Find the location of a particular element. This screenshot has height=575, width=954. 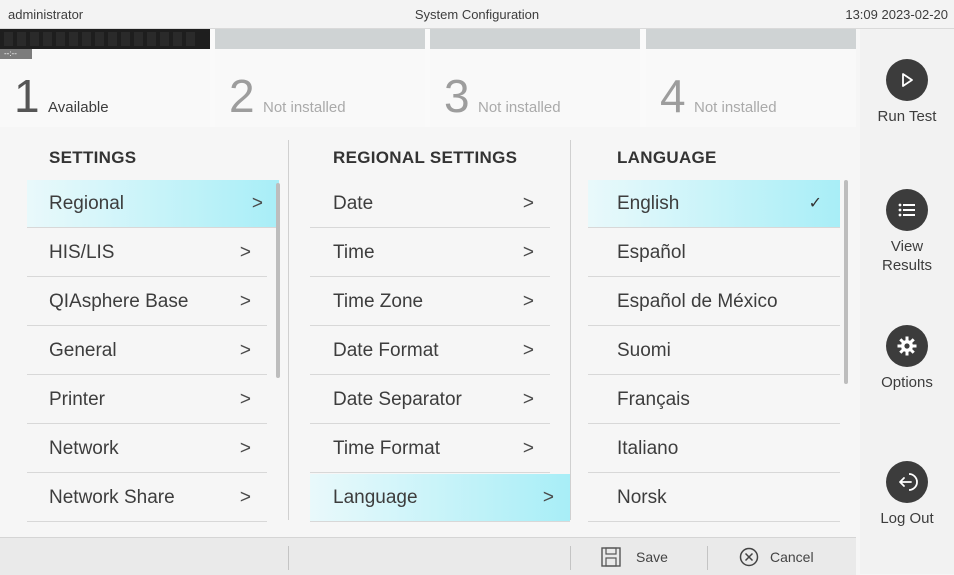

save-icon is located at coordinates (611, 557).